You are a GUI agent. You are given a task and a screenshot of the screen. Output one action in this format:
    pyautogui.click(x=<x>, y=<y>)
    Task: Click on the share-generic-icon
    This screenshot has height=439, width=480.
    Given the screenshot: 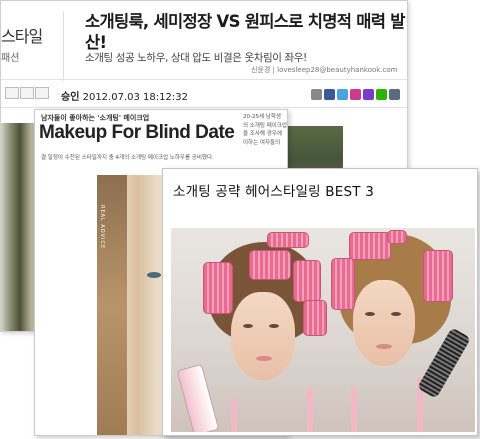 What is the action you would take?
    pyautogui.click(x=316, y=94)
    